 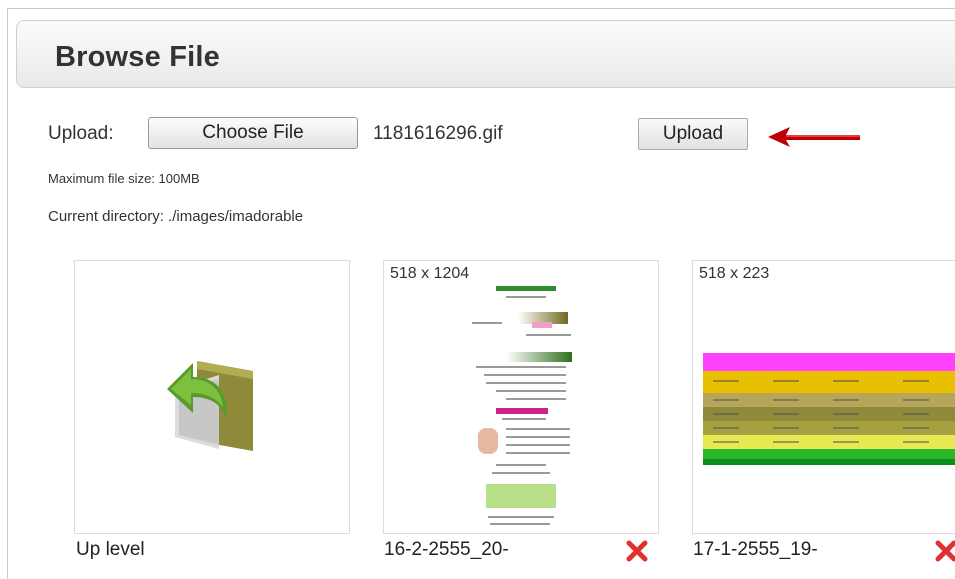 I want to click on page-title: Browse File, so click(x=137, y=57).